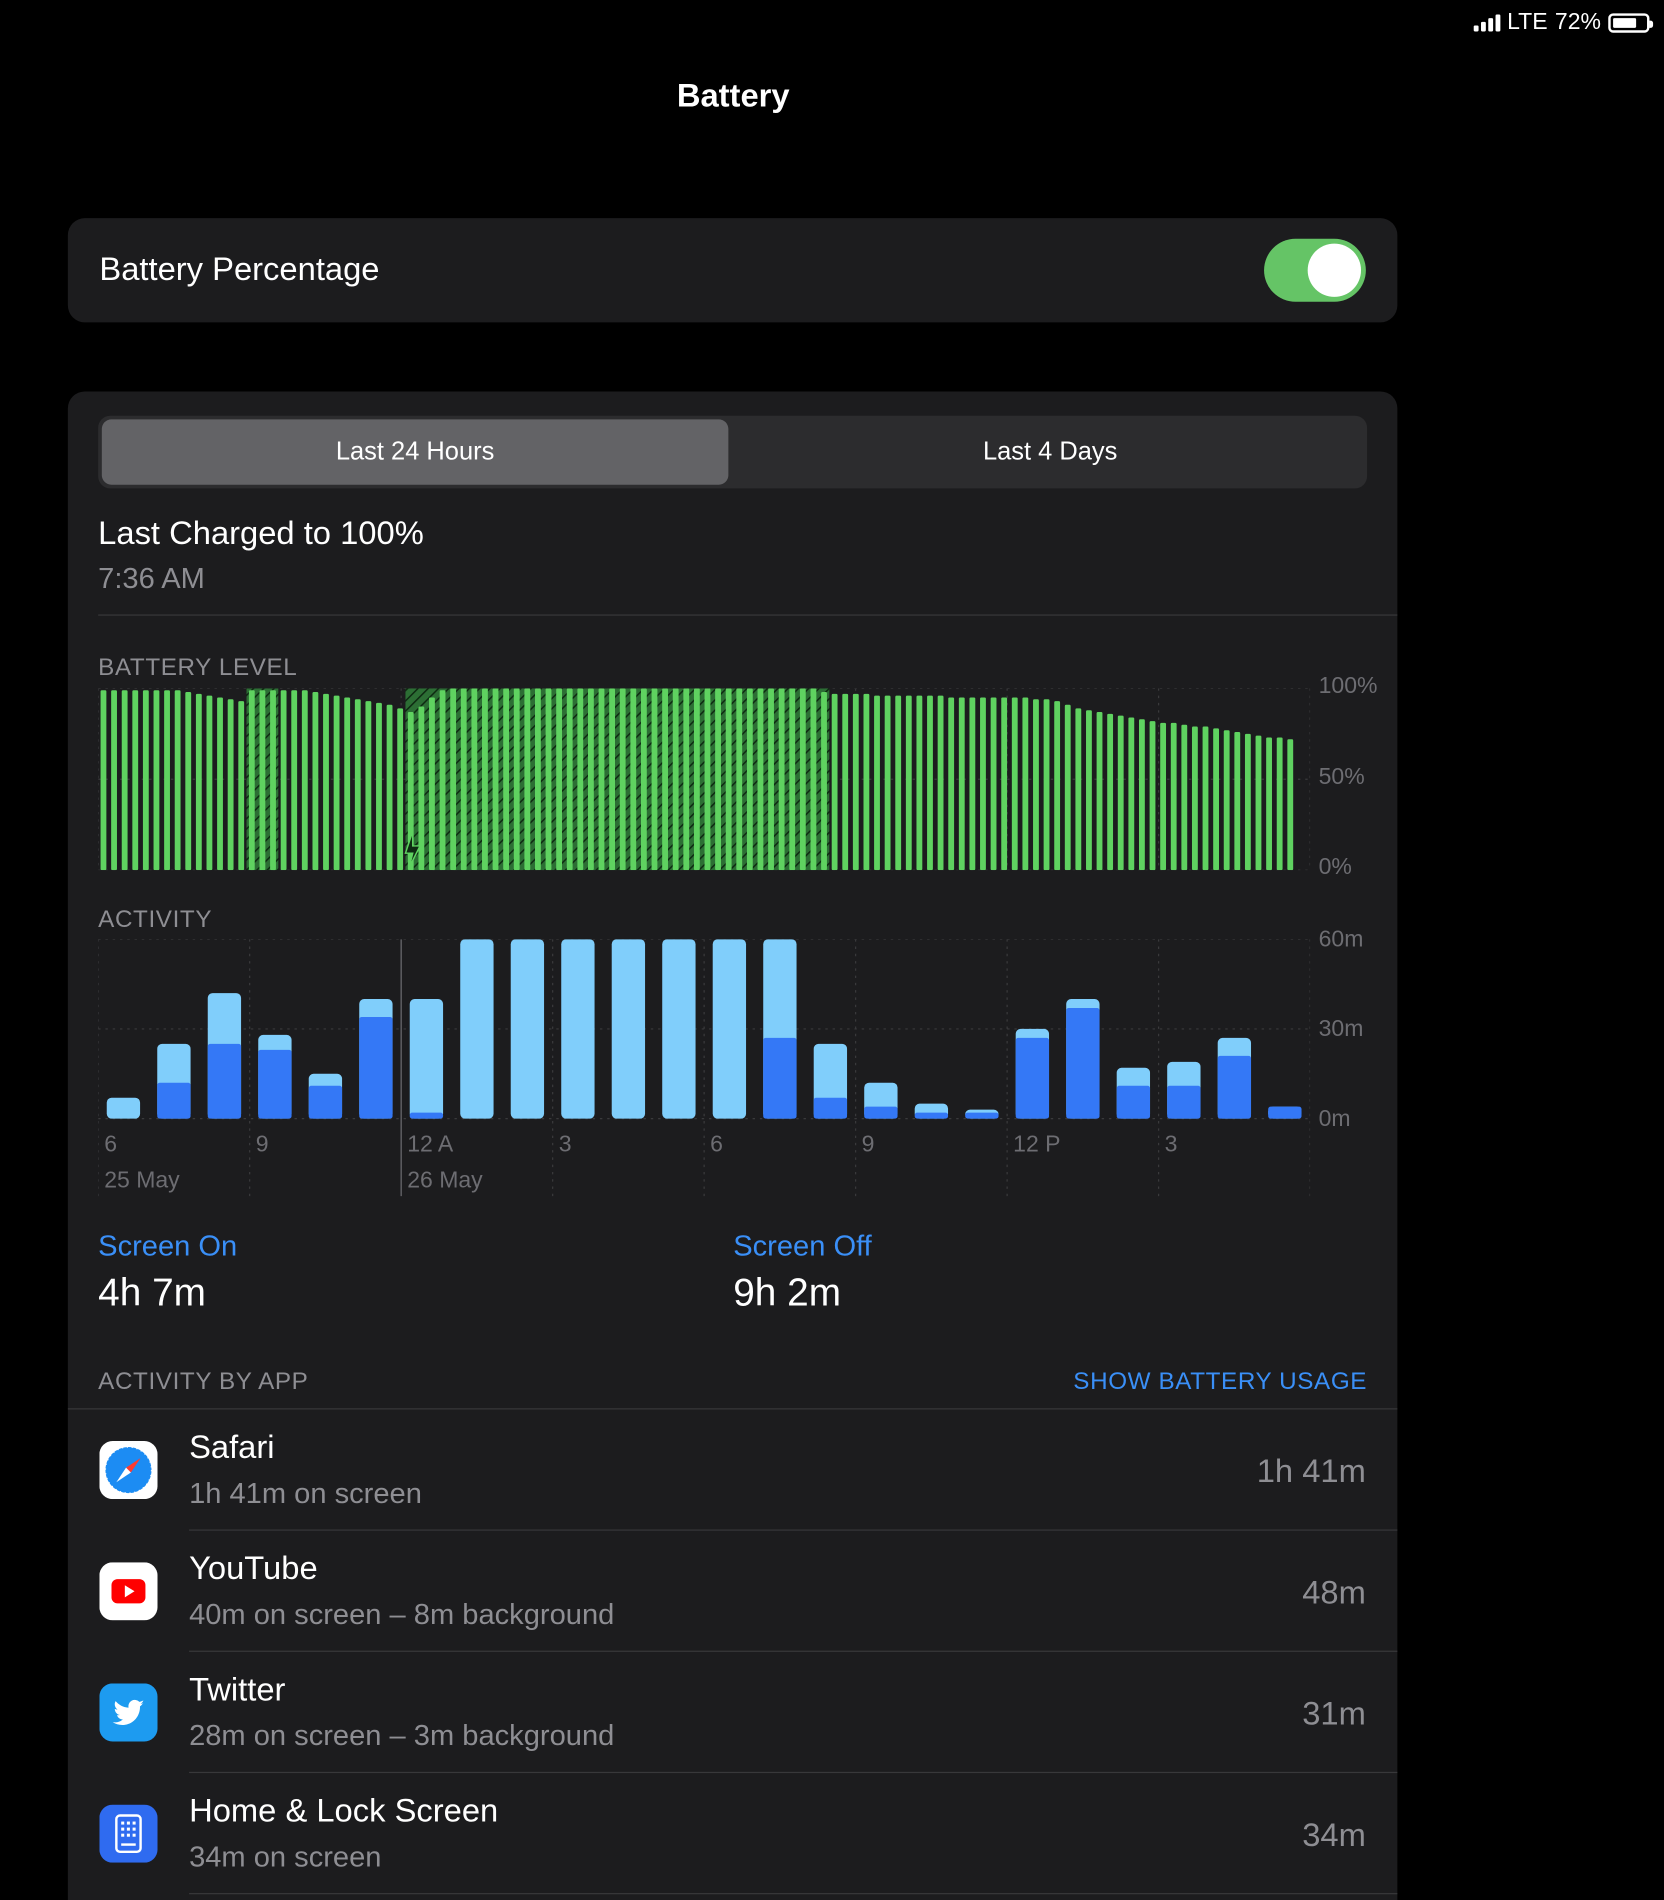  What do you see at coordinates (1050, 451) in the screenshot?
I see `segment-last-4-days: Last 4 Days` at bounding box center [1050, 451].